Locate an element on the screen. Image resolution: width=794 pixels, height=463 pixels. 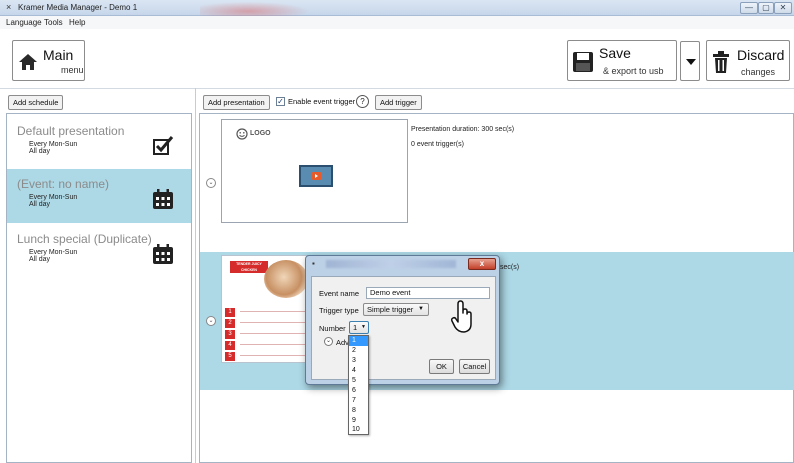
menu-number: 5 is located at coordinates (230, 356).